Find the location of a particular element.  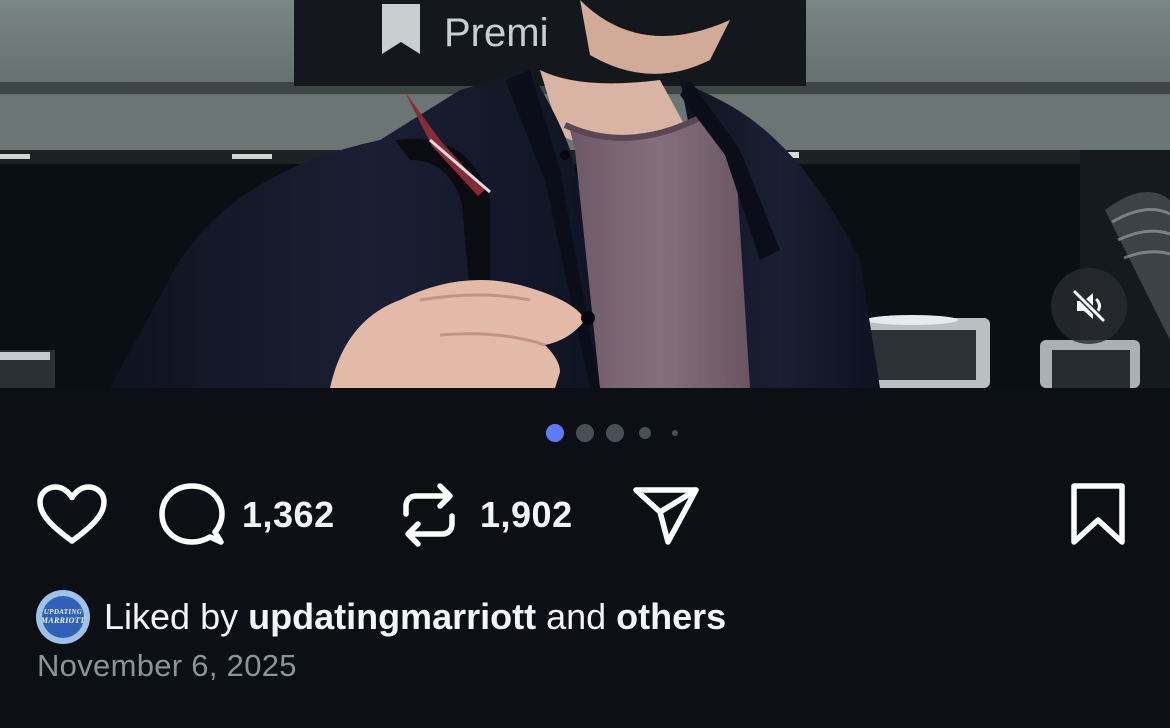

liker-username-link: updatingmarriott is located at coordinates (392, 616).